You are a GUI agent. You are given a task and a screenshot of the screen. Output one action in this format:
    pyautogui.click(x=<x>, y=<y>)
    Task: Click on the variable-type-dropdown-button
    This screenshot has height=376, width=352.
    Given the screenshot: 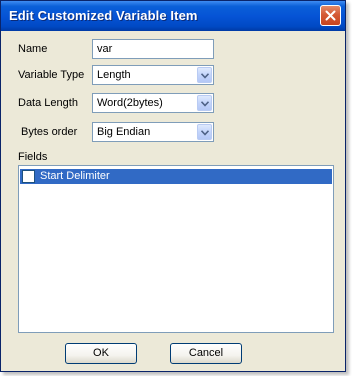 What is the action you would take?
    pyautogui.click(x=204, y=75)
    